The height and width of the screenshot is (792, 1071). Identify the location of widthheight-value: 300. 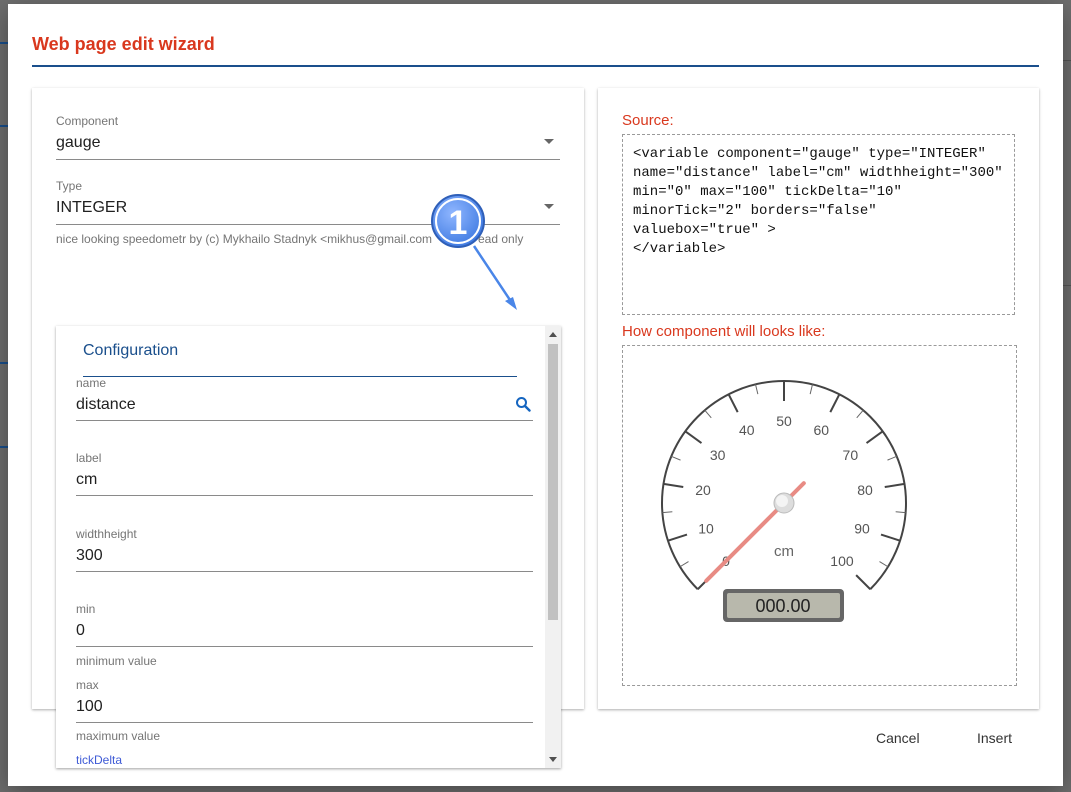
(89, 555).